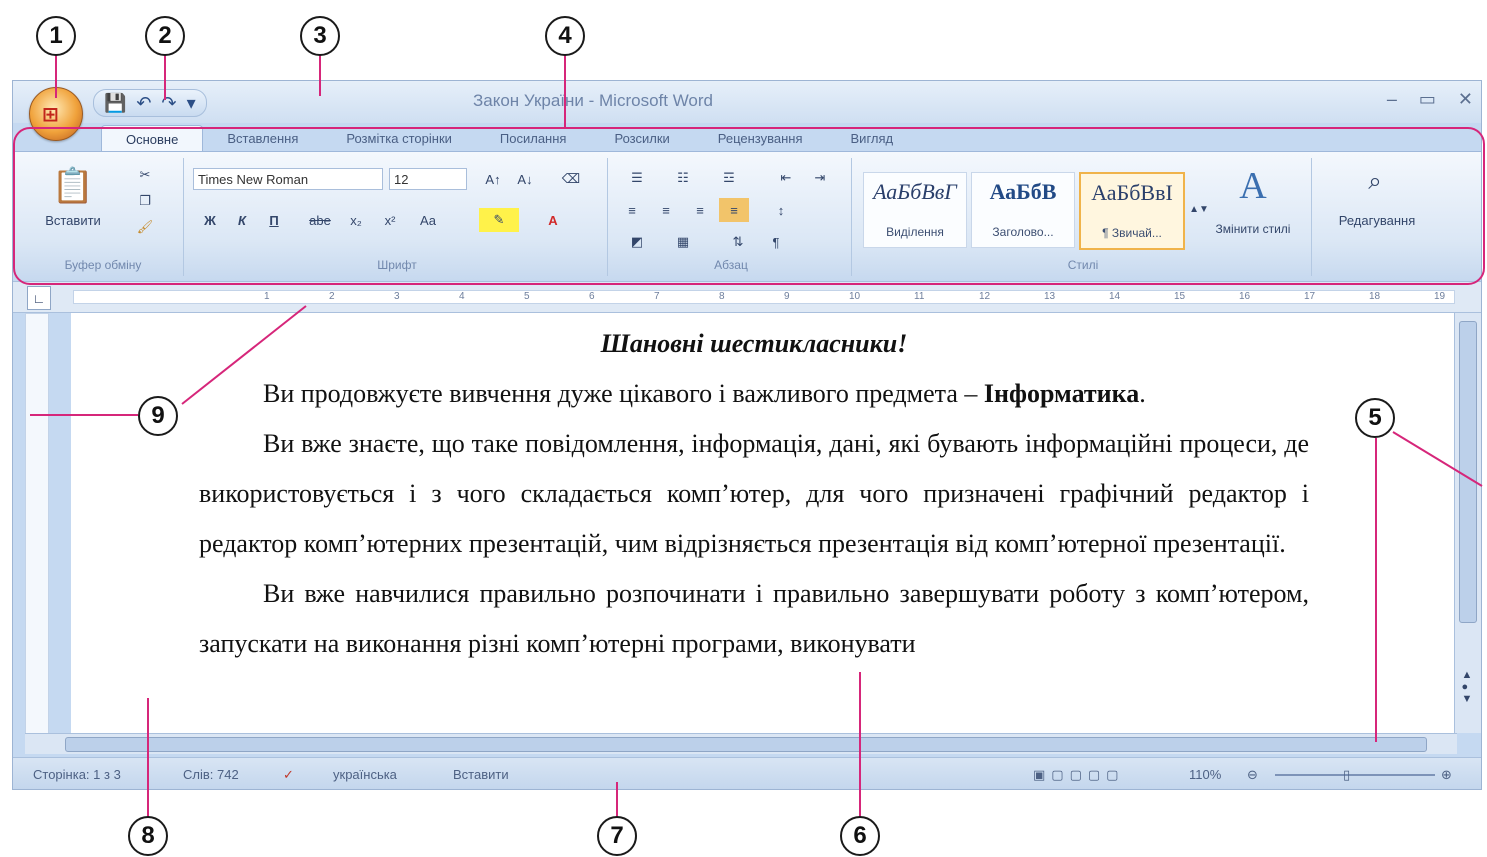  Describe the element at coordinates (525, 179) in the screenshot. I see `shrink-font-icon: A↓` at that location.